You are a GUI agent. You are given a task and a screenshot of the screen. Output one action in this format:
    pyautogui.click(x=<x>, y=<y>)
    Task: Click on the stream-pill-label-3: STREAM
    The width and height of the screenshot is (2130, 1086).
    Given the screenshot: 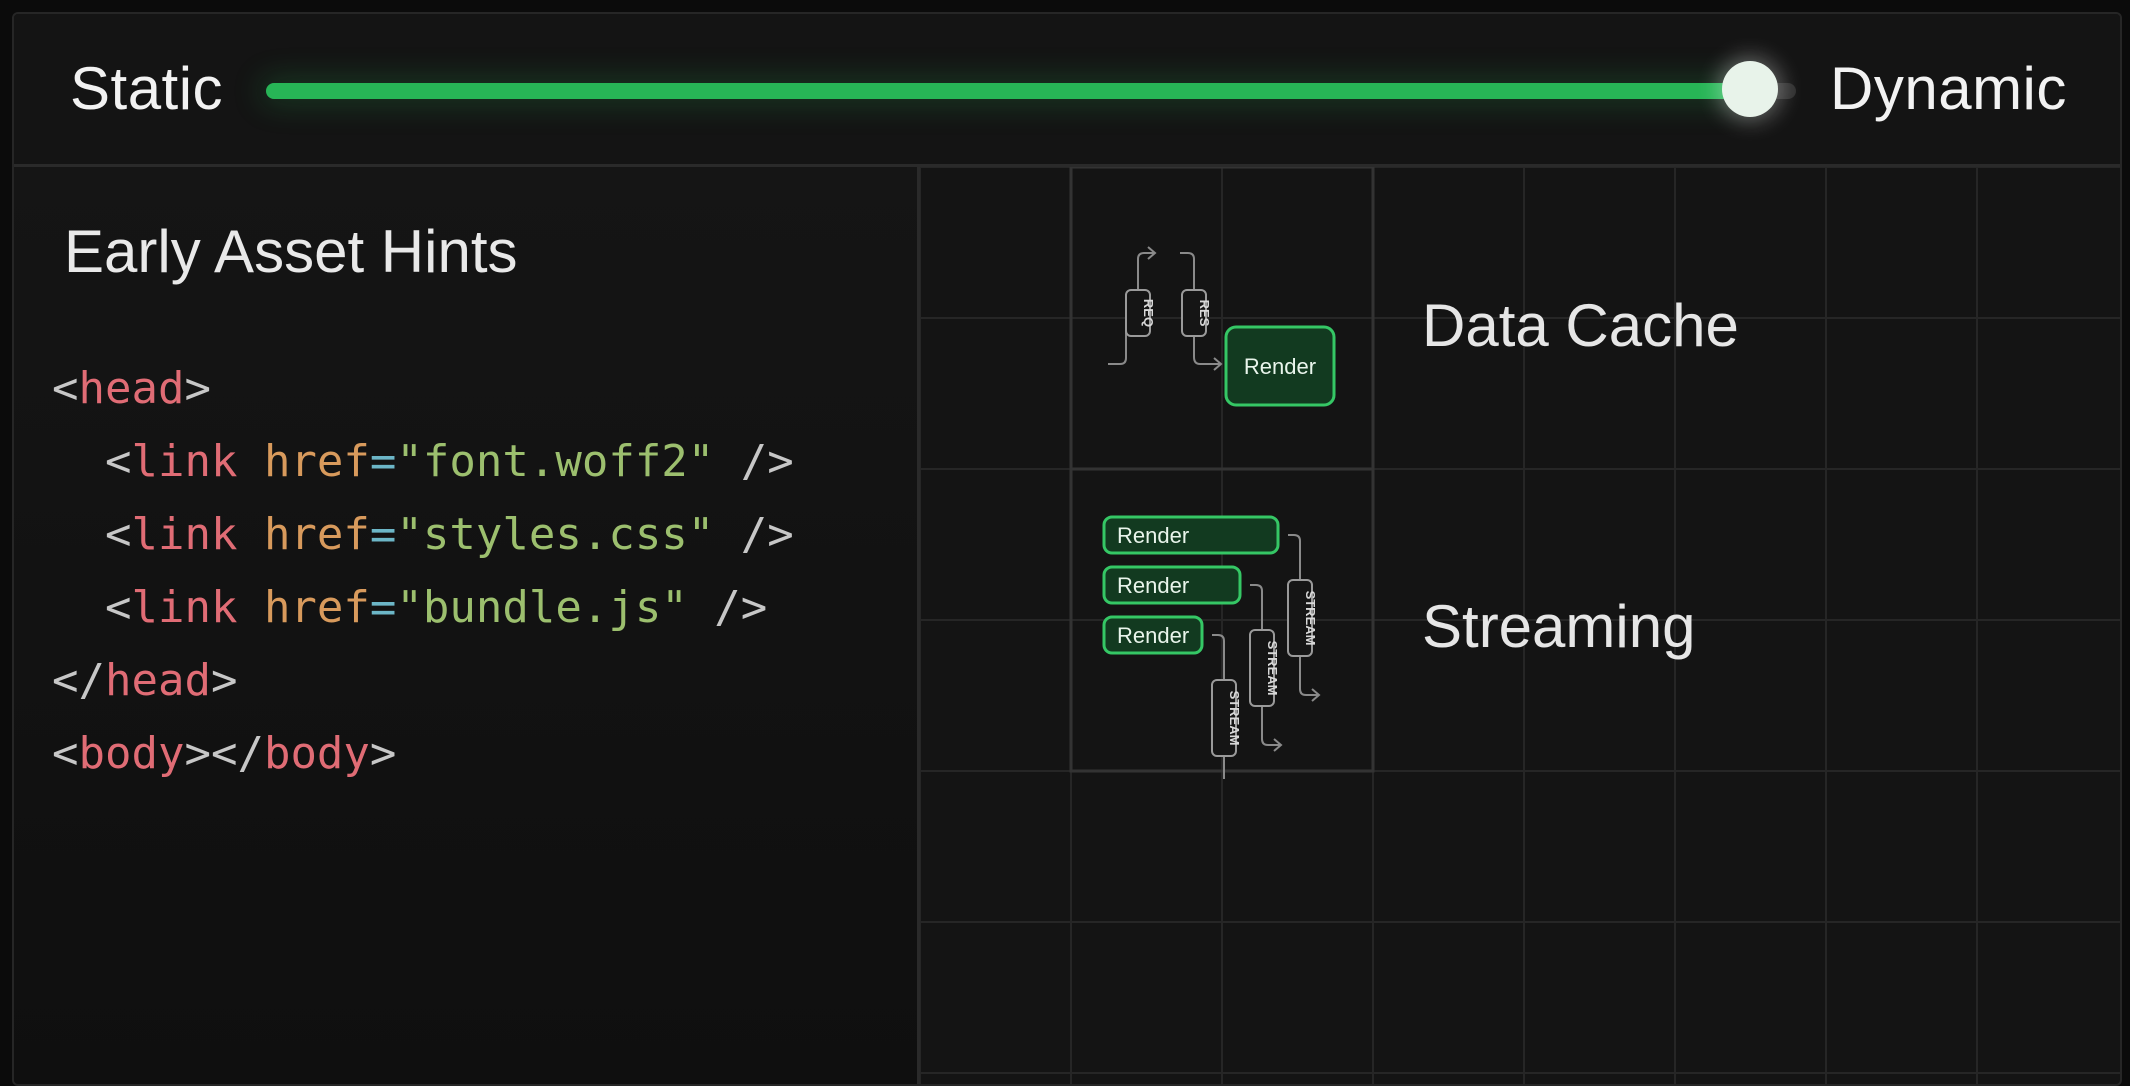 What is the action you would take?
    pyautogui.click(x=1234, y=718)
    